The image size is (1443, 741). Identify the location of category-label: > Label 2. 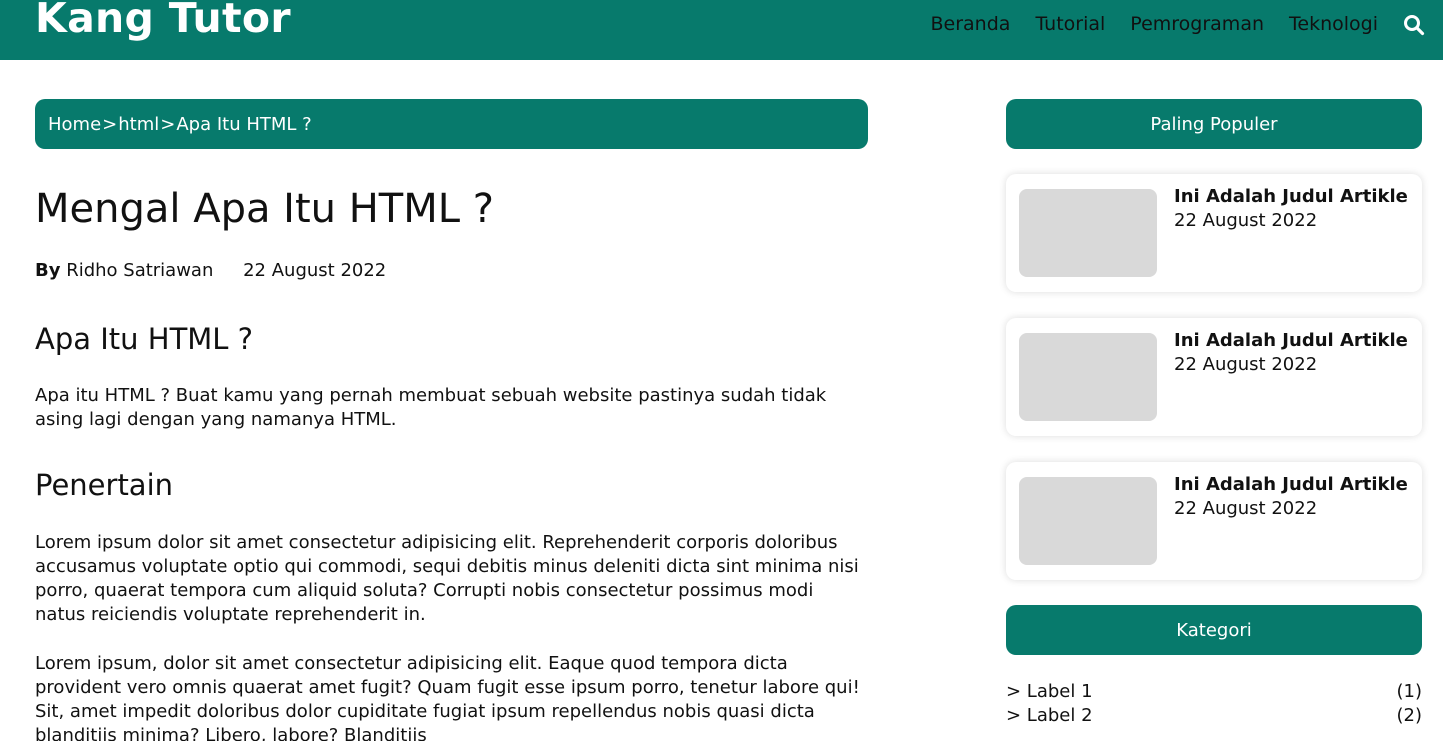
(1049, 715).